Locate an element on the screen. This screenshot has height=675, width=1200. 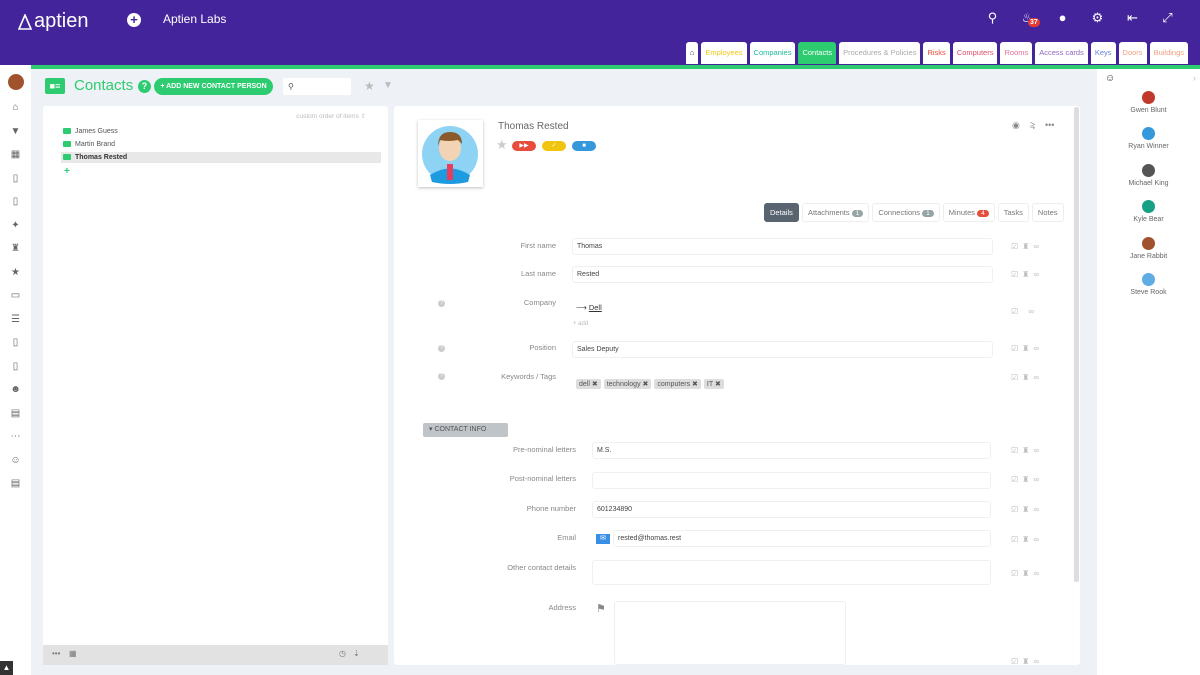
network-icon: ✦ is located at coordinates (15, 226).